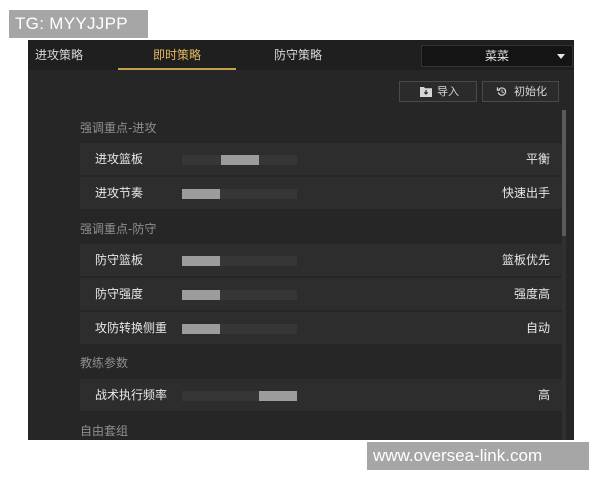 This screenshot has height=480, width=600. I want to click on setting-row-defensive-rebound: 防守篮板 篮板优先, so click(321, 260).